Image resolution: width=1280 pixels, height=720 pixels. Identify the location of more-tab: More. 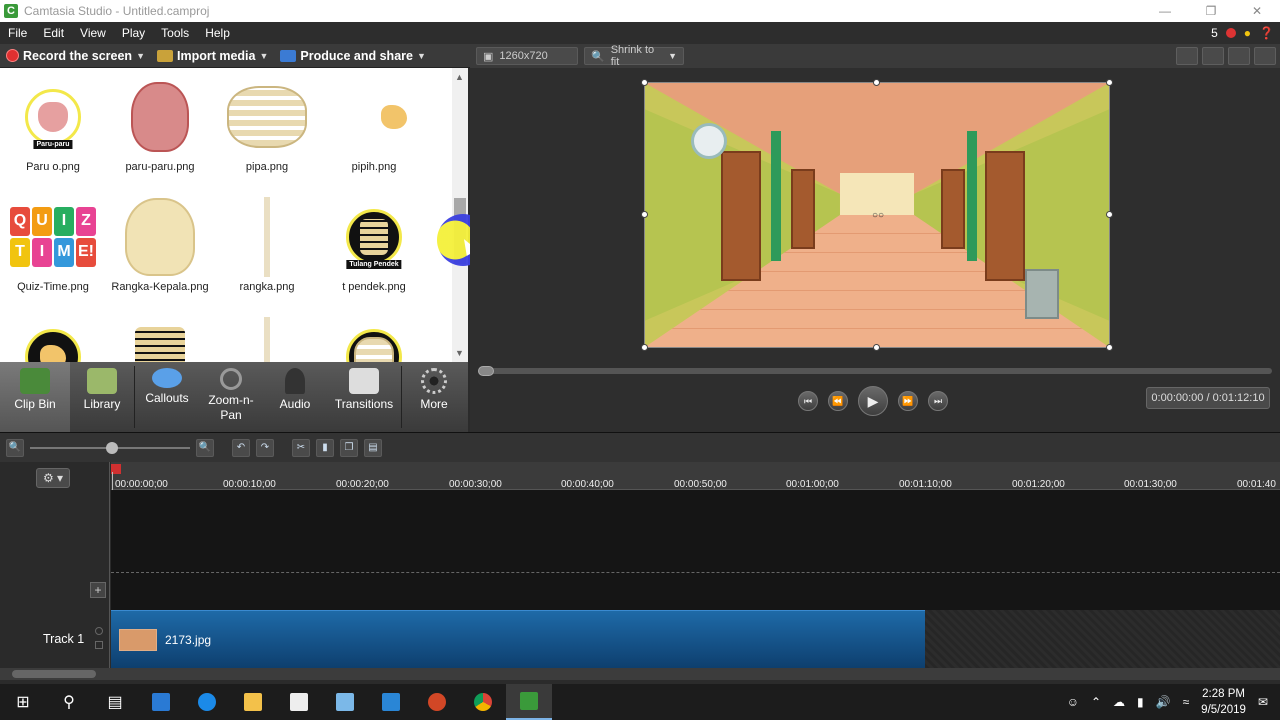
(434, 397).